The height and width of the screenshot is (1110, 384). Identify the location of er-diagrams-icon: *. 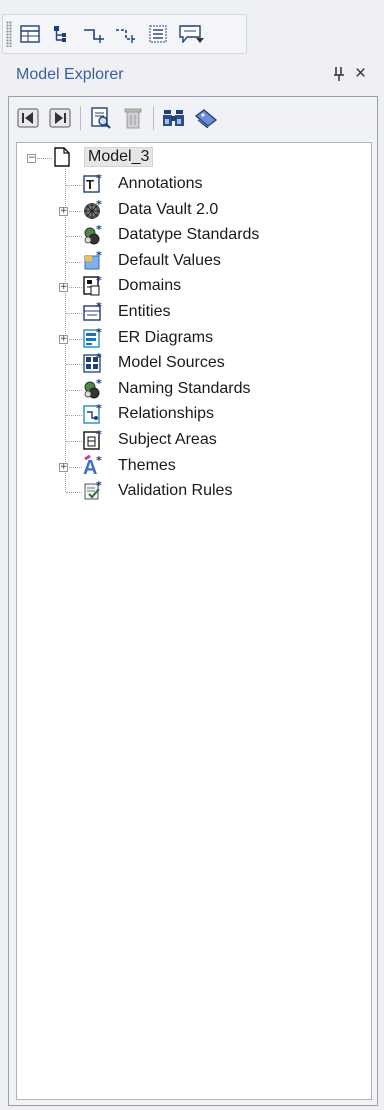
(94, 337).